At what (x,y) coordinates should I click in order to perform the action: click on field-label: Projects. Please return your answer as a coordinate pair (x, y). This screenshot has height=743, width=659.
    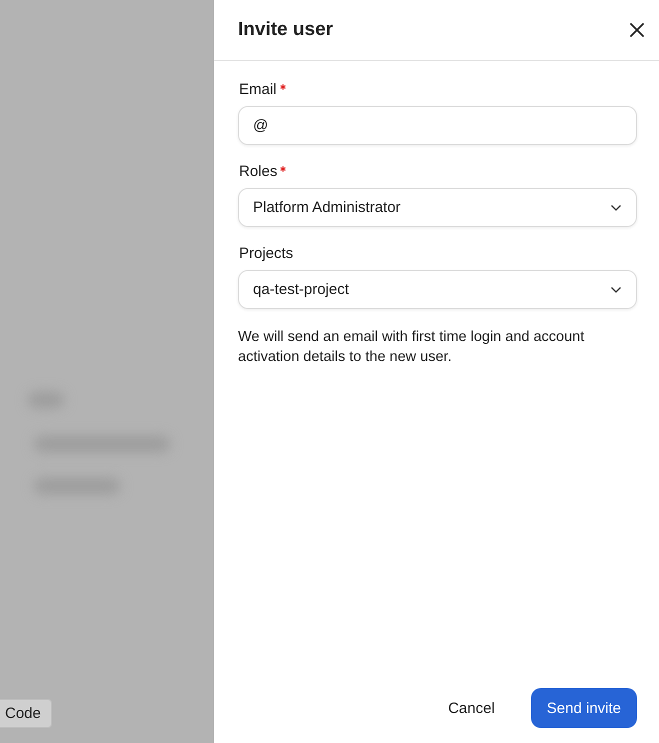
    Looking at the image, I should click on (266, 253).